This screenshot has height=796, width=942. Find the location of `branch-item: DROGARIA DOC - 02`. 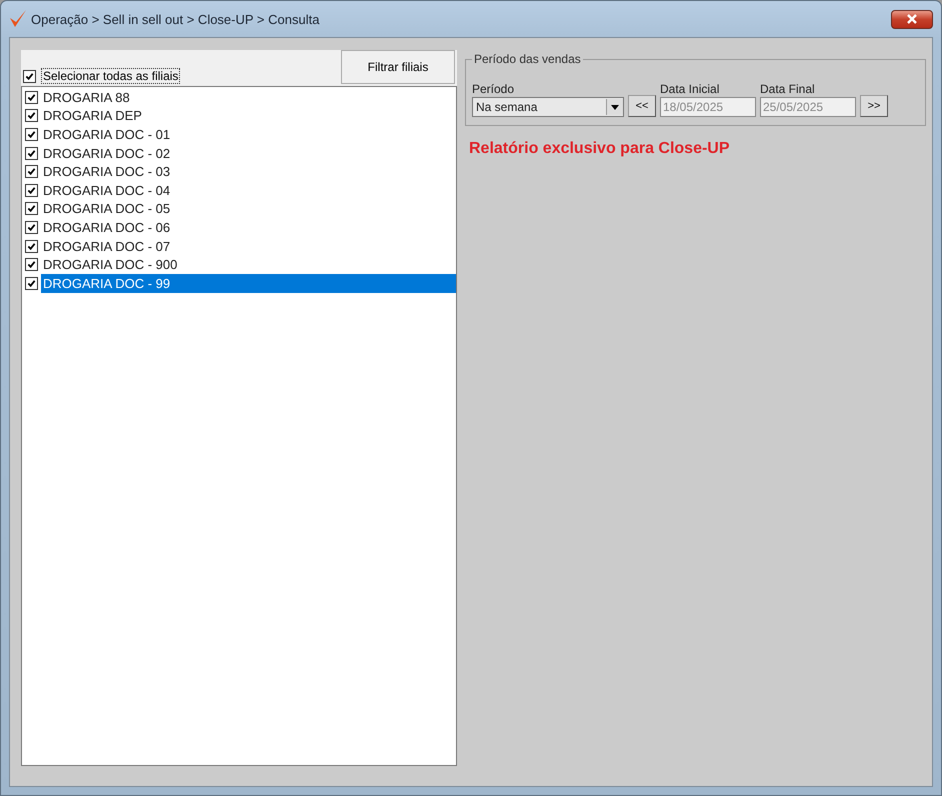

branch-item: DROGARIA DOC - 02 is located at coordinates (248, 153).